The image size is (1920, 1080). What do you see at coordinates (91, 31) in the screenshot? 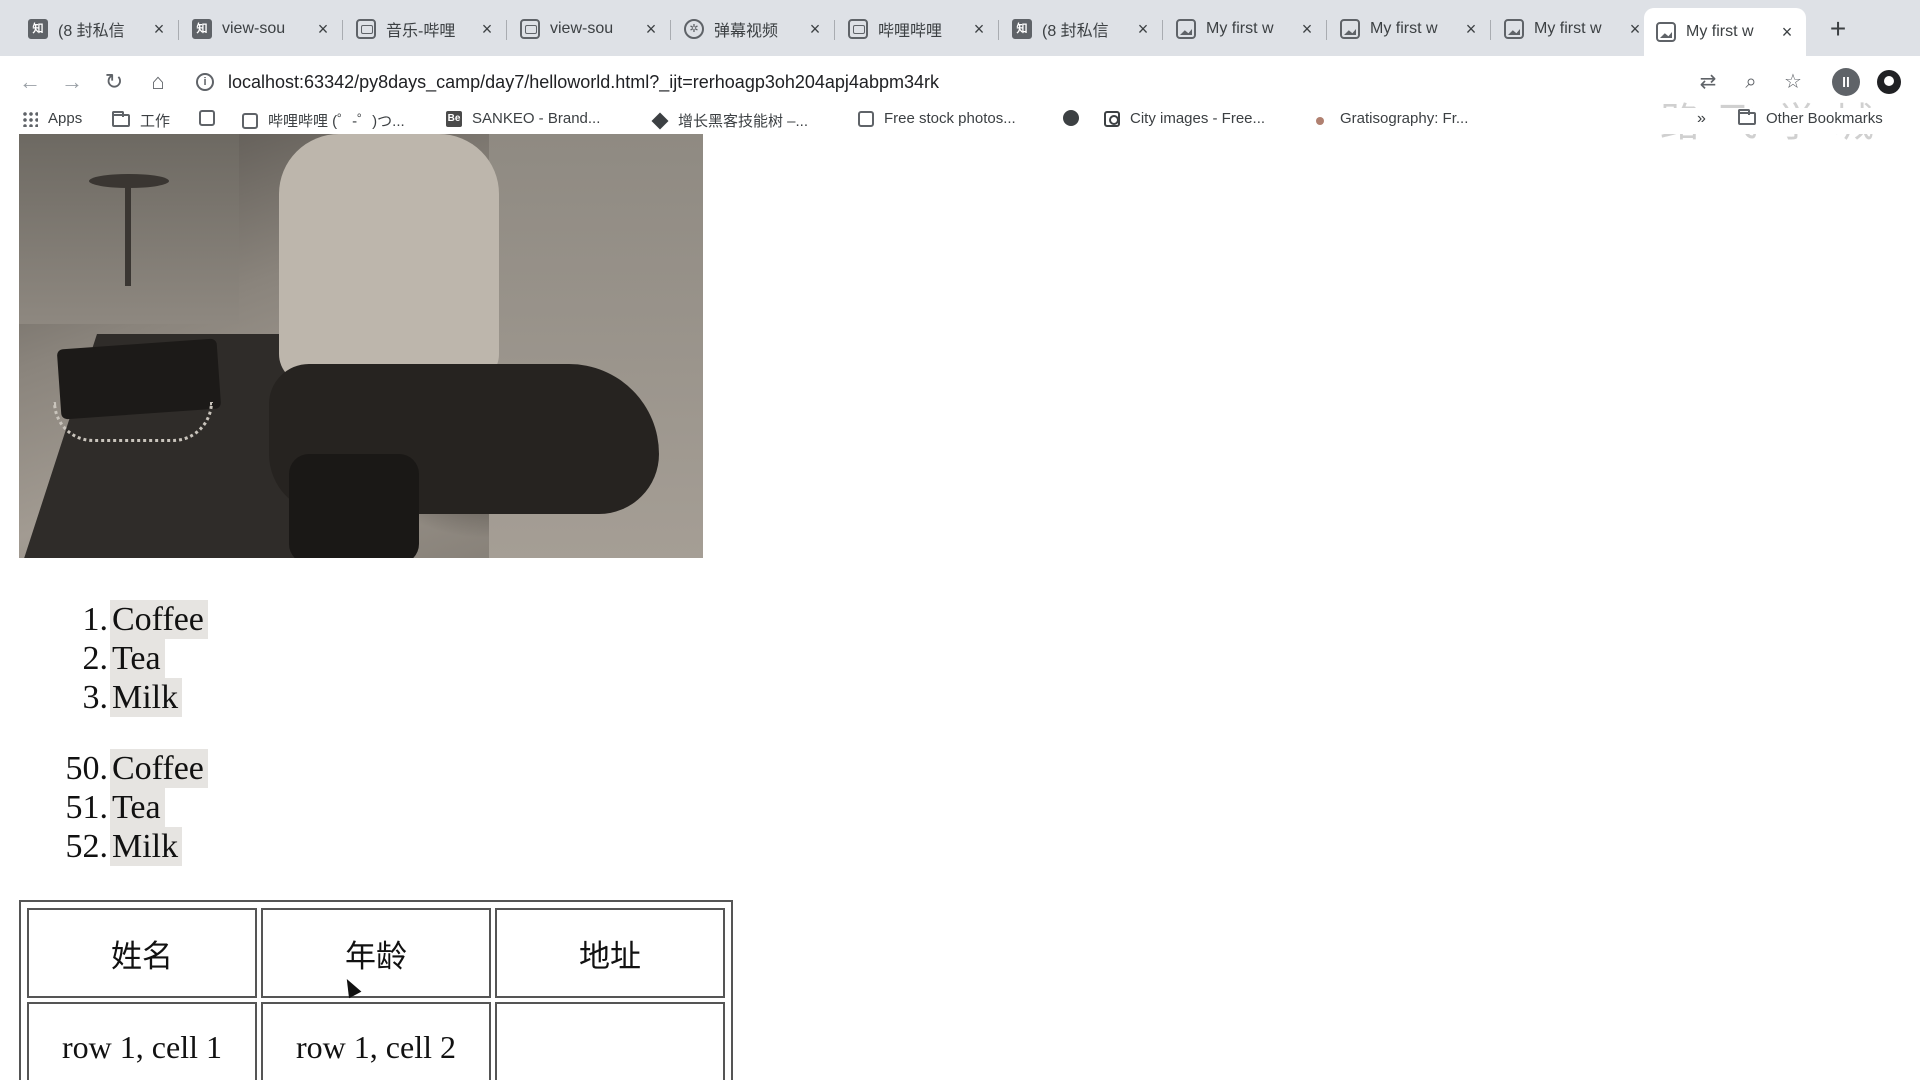
I see `tab-title: (8 封私信` at bounding box center [91, 31].